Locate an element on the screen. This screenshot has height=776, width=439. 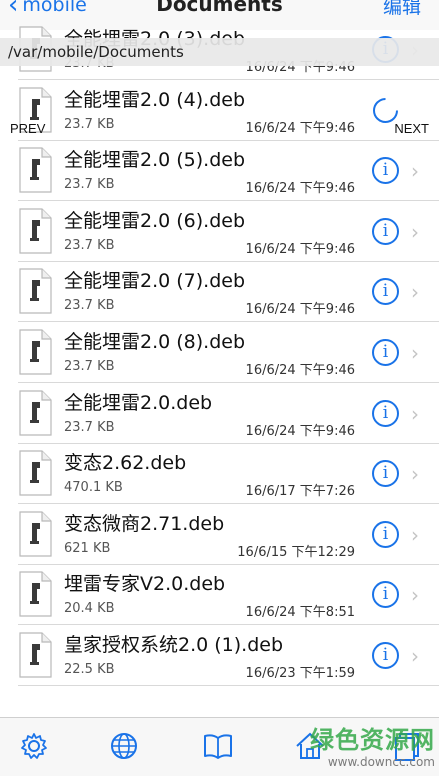
file-row: 变态2.62.deb 470.1 KB 16/6/17 下午7:26 i › is located at coordinates (219, 474).